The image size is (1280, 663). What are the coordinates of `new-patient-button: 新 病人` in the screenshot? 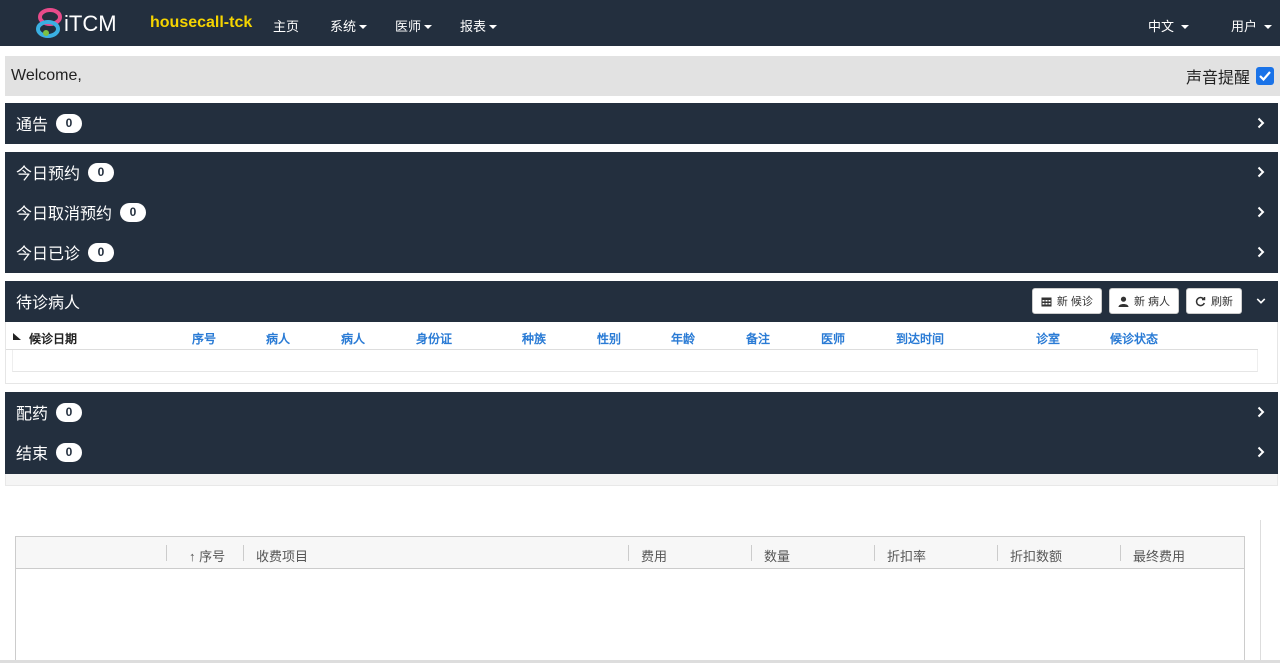 It's located at (1143, 301).